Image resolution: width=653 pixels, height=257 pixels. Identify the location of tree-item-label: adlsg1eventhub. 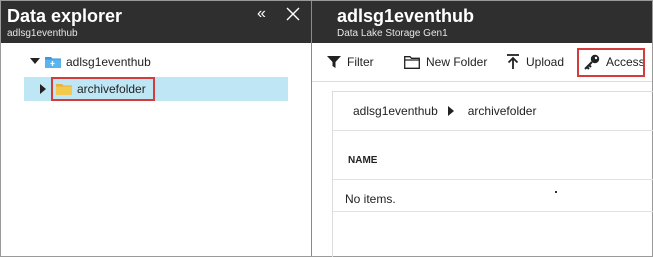
(108, 62).